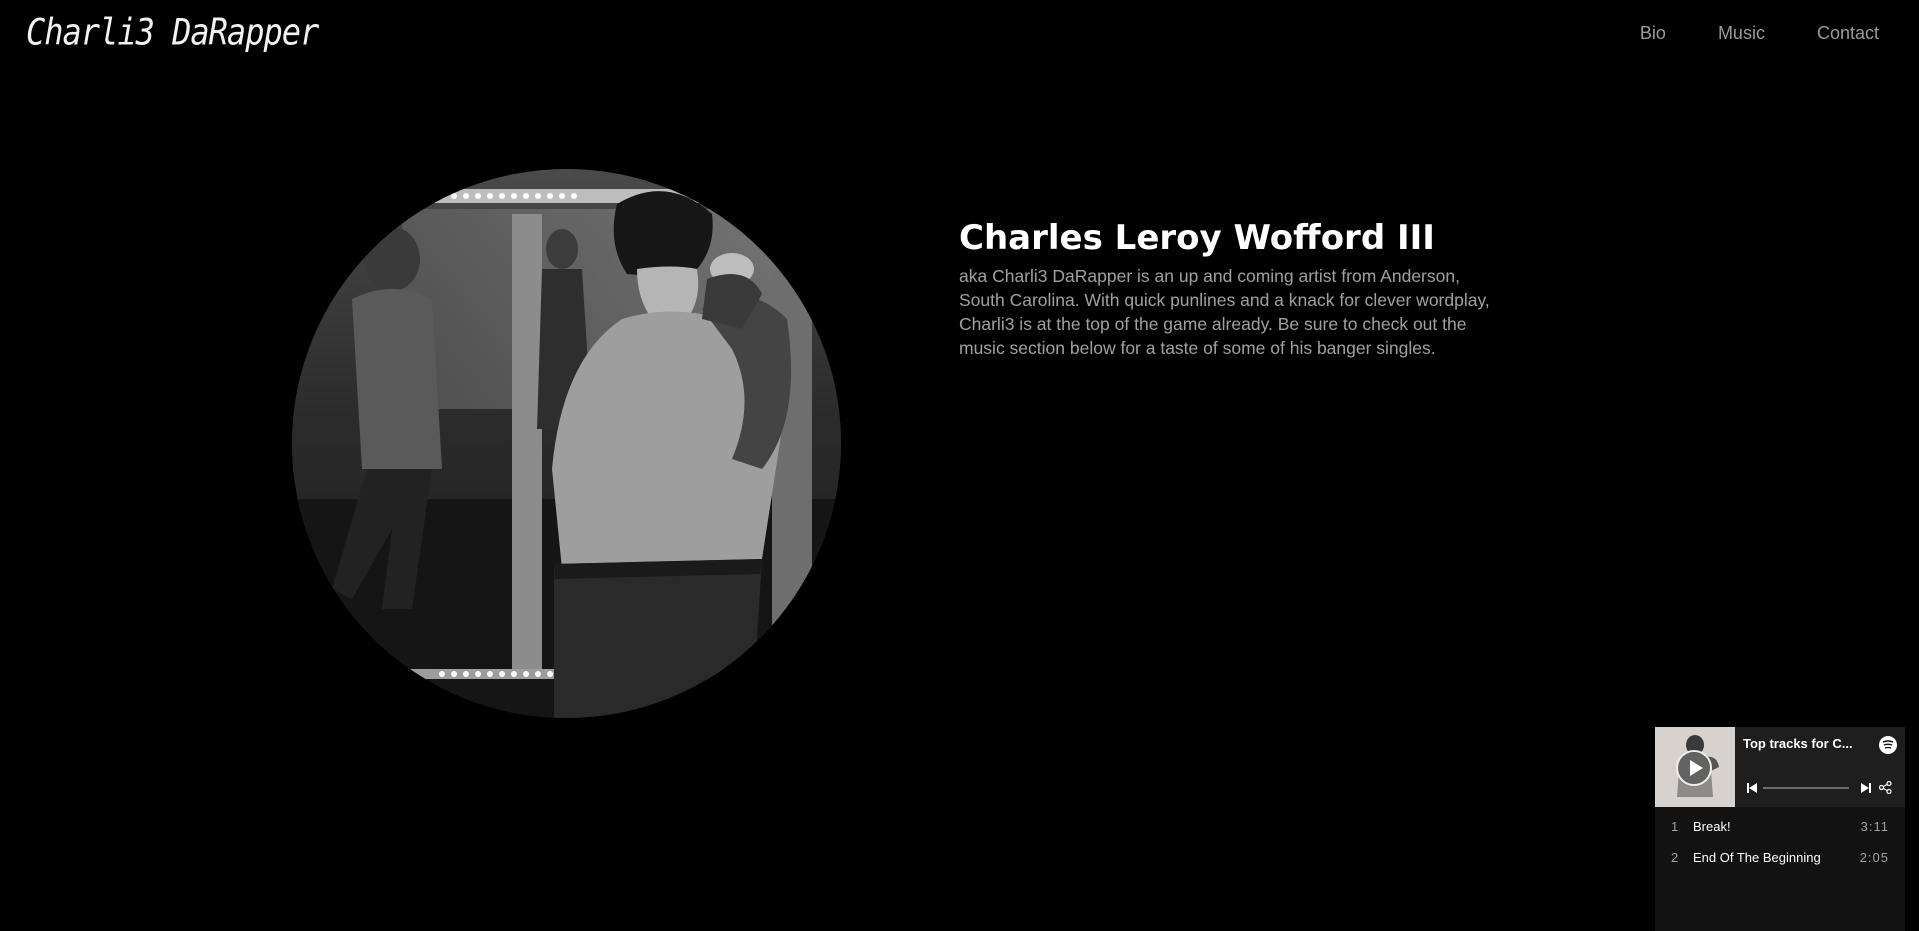  I want to click on track-row: 2 End Of The Beginning 2:05, so click(1780, 857).